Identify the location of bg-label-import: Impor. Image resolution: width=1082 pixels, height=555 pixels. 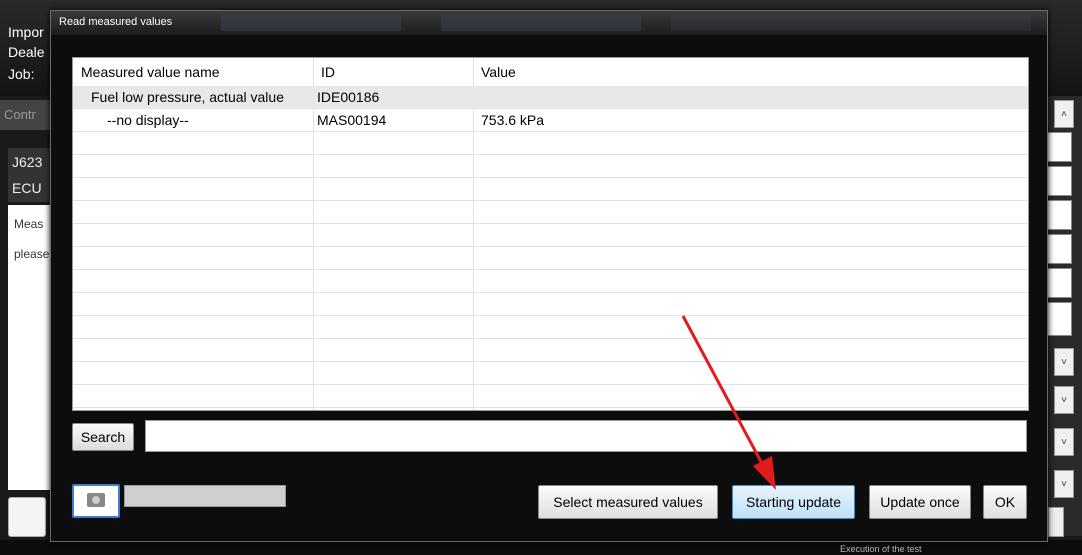
(26, 32).